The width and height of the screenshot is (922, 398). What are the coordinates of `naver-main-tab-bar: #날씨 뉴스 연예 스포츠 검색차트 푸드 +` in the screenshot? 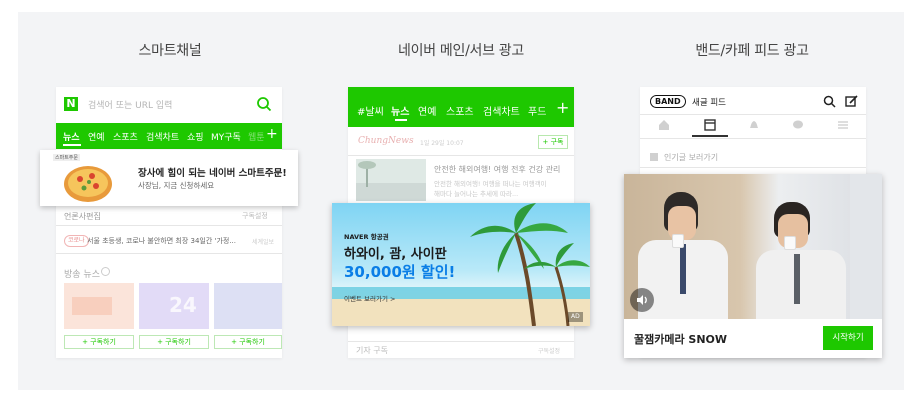 It's located at (461, 107).